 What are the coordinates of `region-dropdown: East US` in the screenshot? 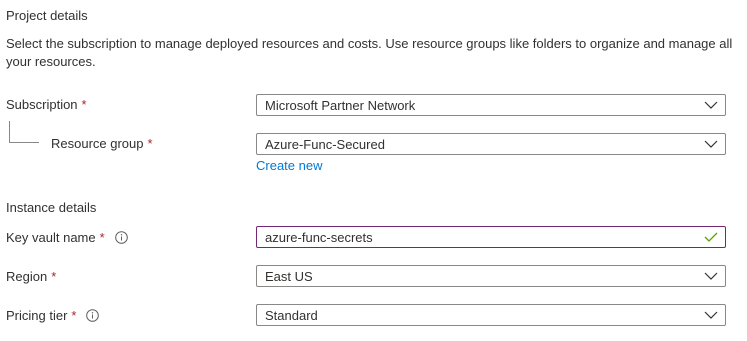 It's located at (491, 276).